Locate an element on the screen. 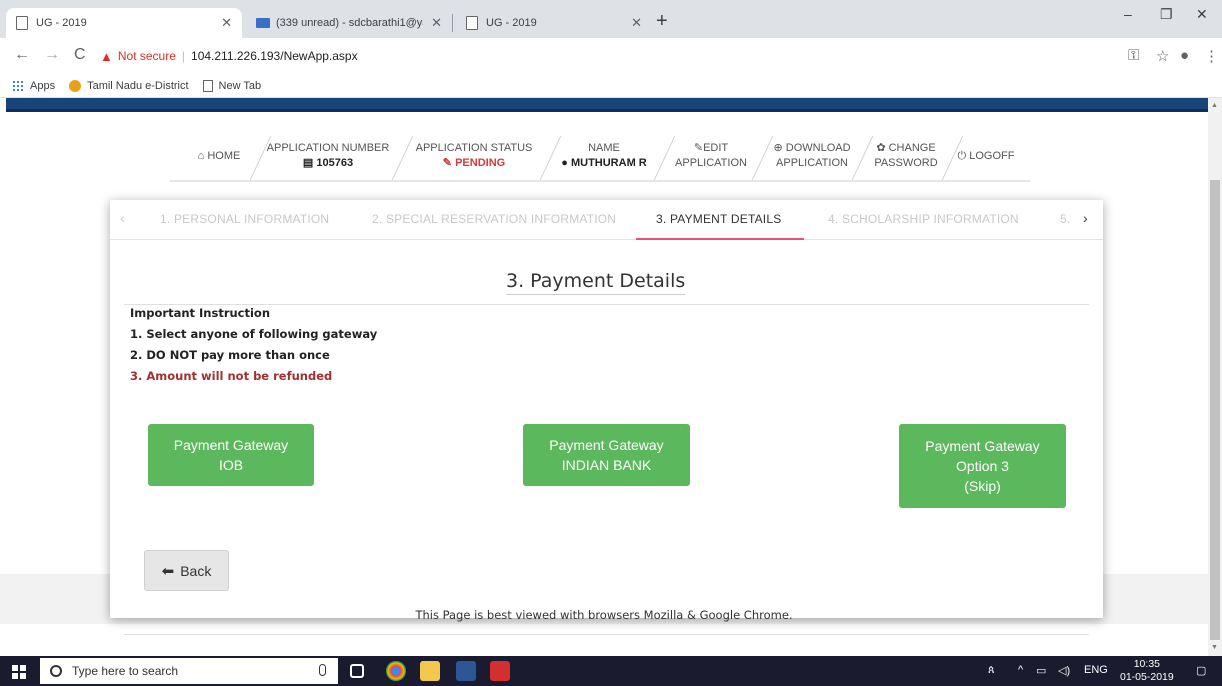 This screenshot has width=1222, height=686. gear-icon: ✿ is located at coordinates (882, 148).